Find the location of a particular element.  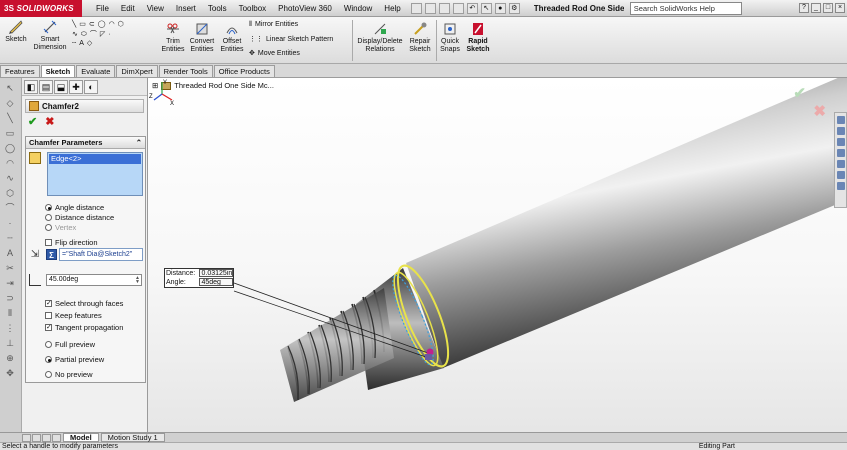

collapse-icon: ⌃ is located at coordinates (139, 142).